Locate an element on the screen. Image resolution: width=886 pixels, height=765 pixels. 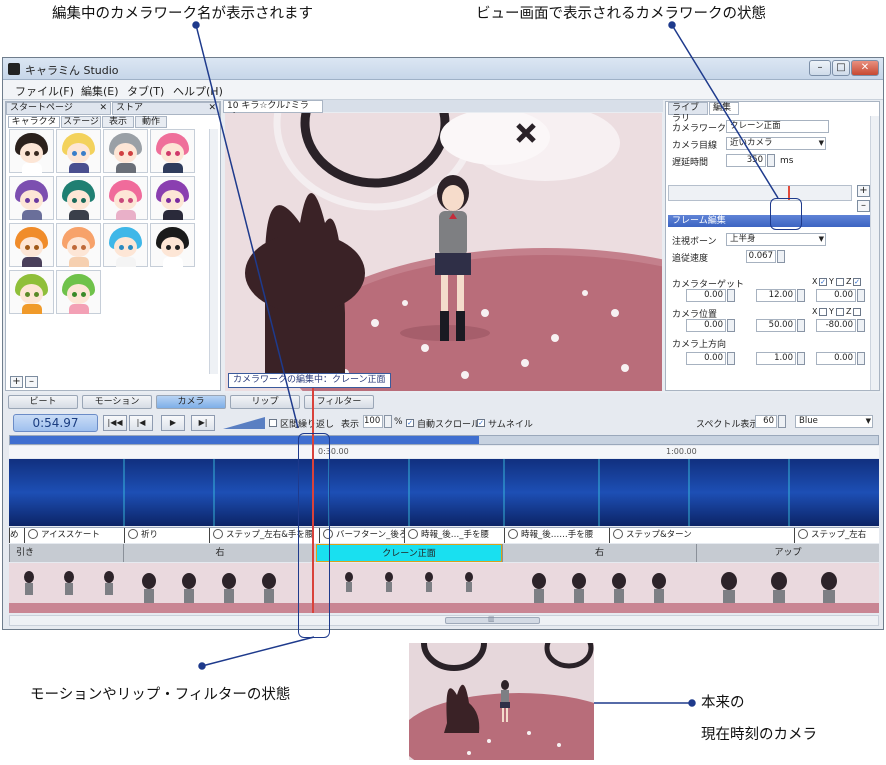
spectrum-value-field: 60 is located at coordinates (766, 421).